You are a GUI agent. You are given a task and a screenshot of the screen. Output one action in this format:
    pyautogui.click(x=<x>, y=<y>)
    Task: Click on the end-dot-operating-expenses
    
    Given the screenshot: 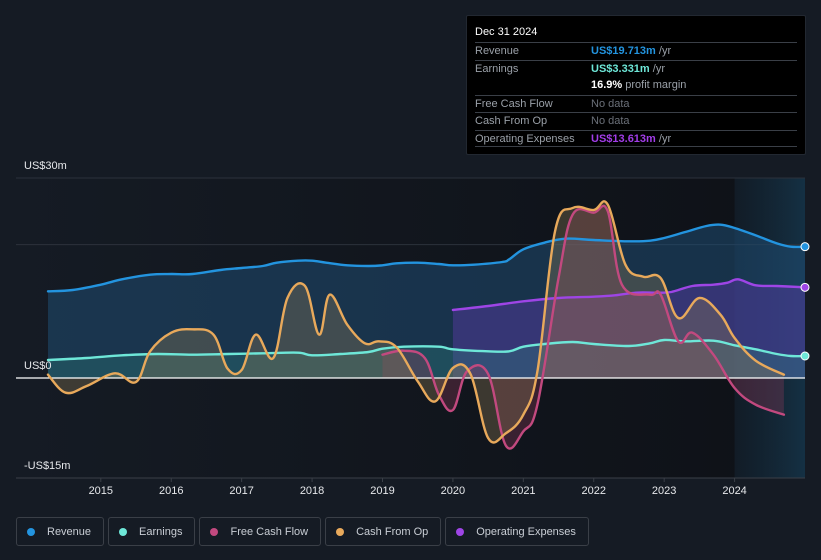 What is the action you would take?
    pyautogui.click(x=805, y=287)
    